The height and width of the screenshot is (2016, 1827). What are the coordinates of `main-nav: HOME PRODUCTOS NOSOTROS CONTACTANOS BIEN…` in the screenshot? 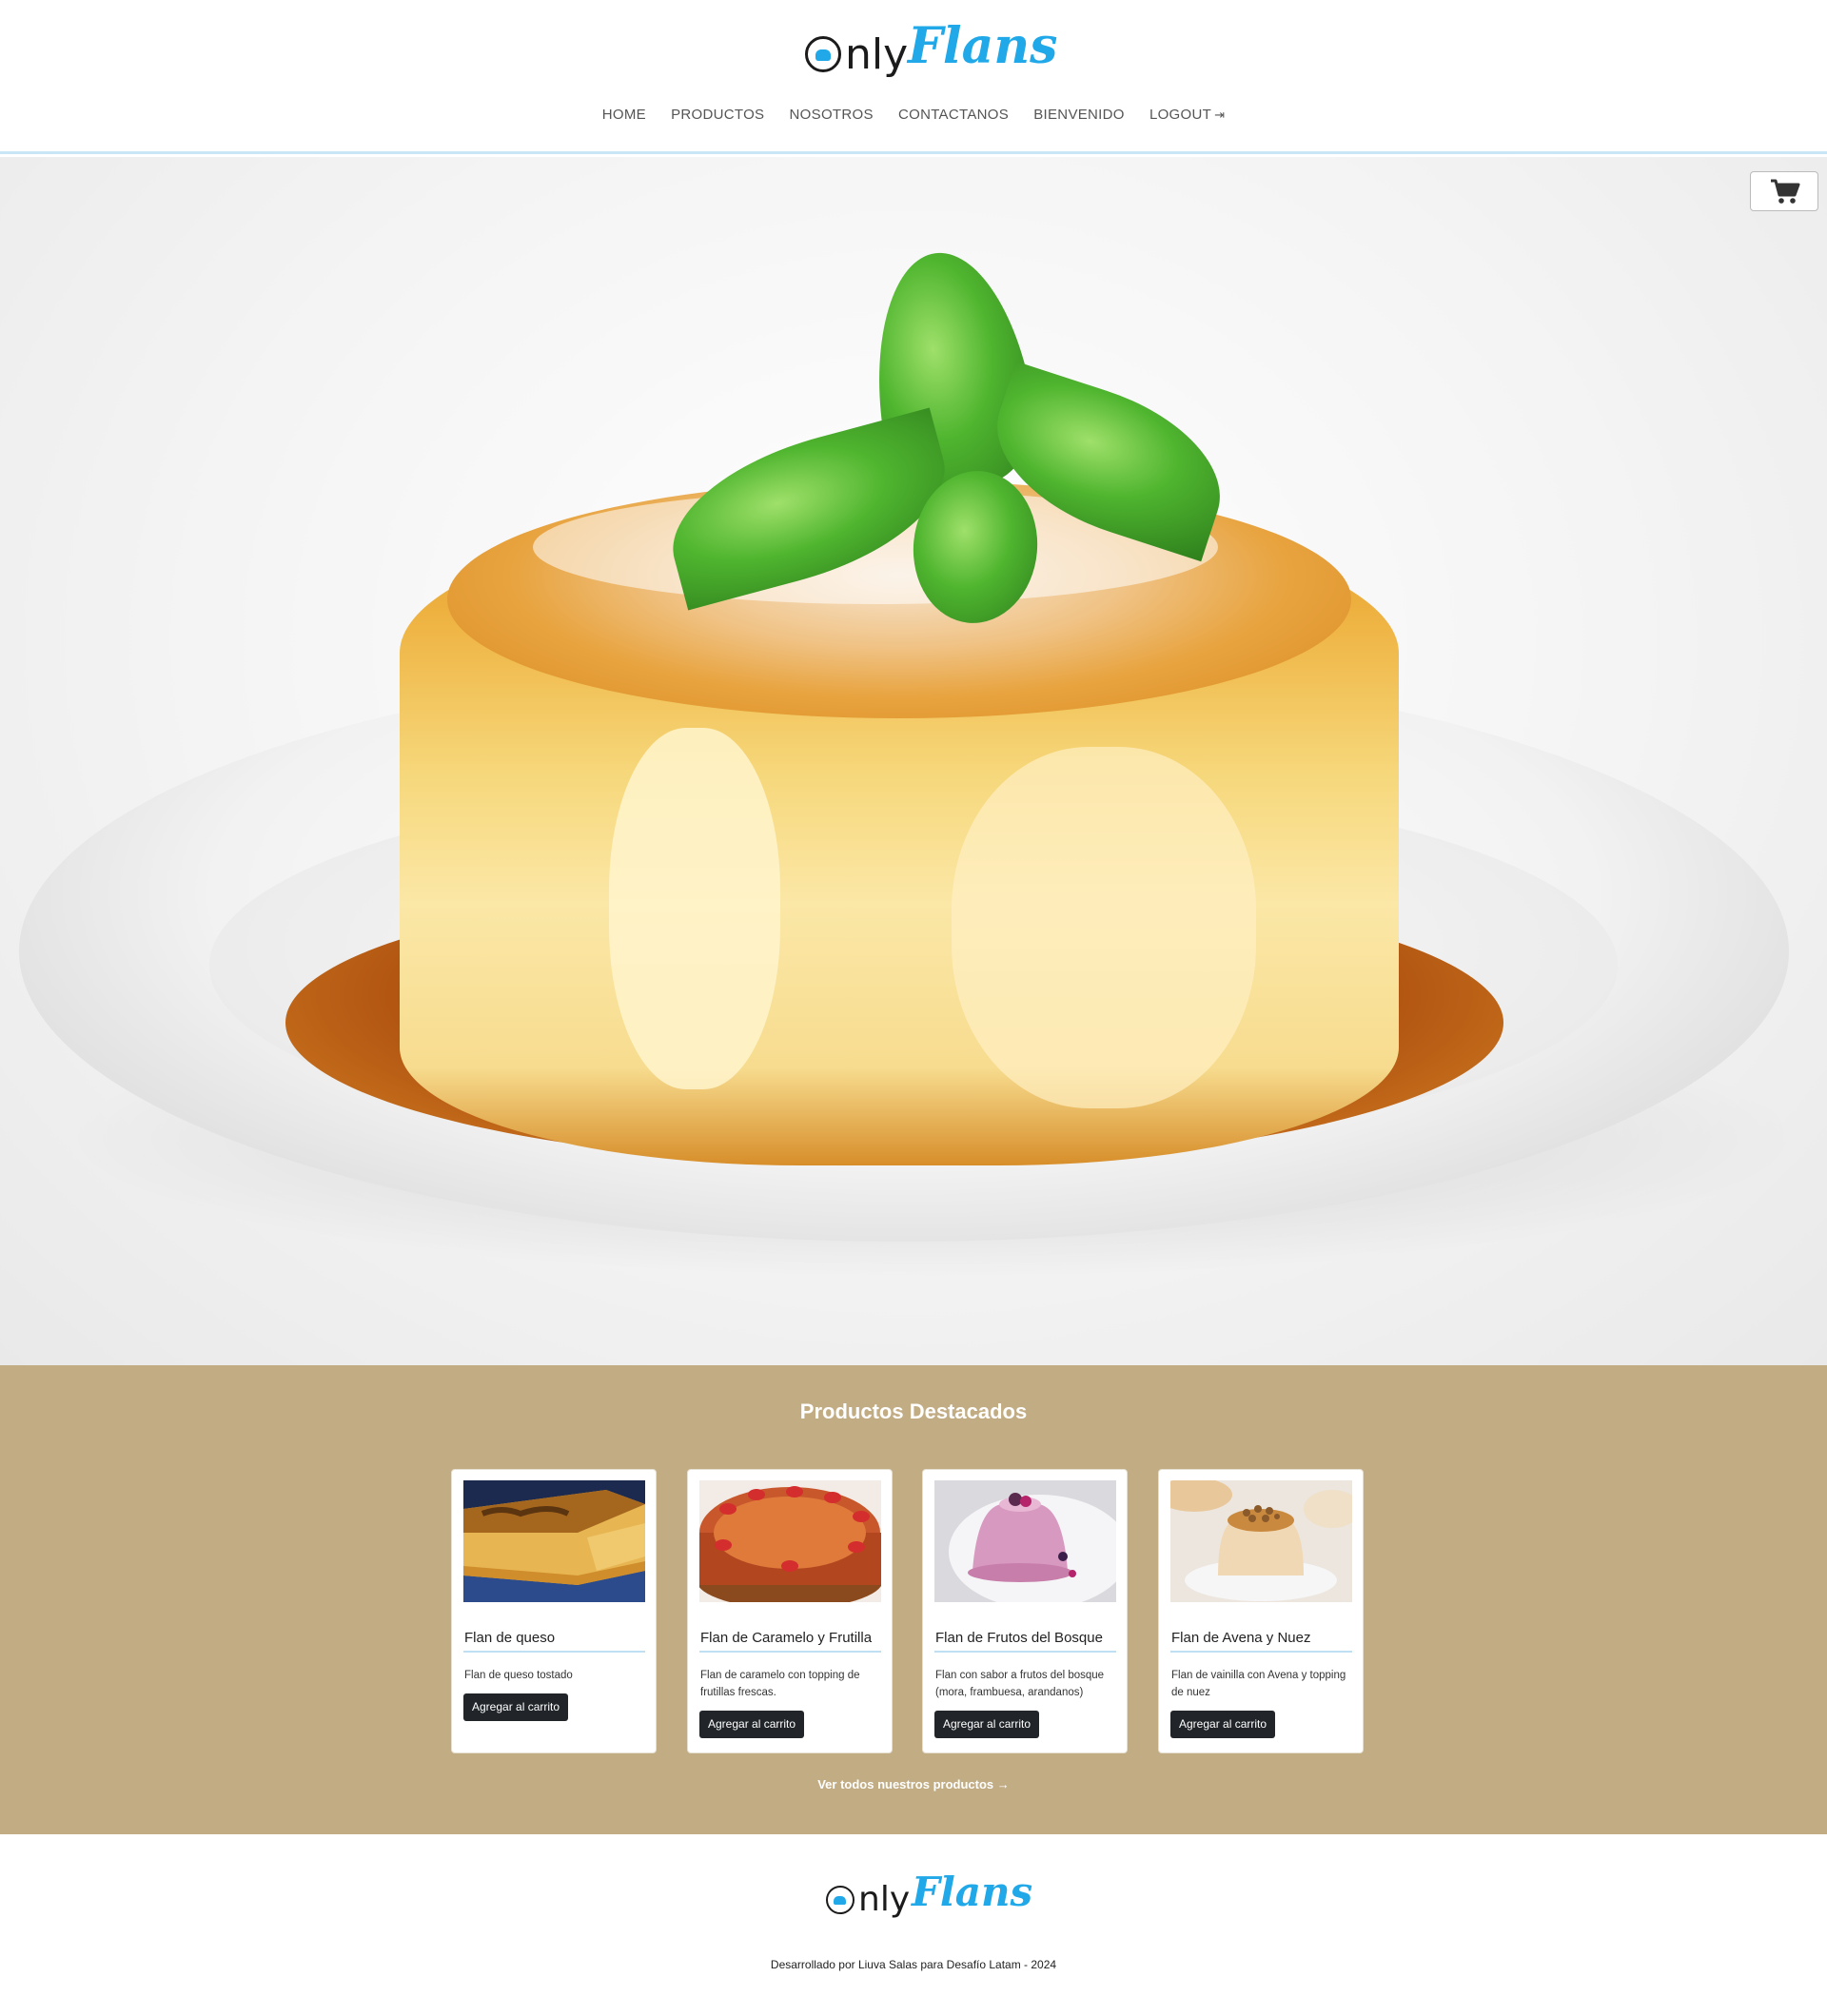 It's located at (913, 115).